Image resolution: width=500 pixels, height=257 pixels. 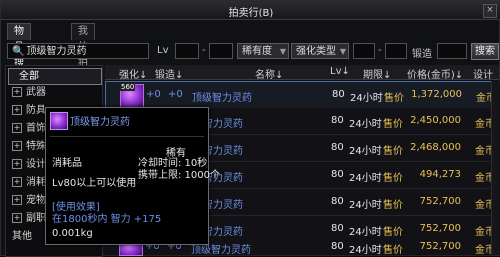 What do you see at coordinates (364, 51) in the screenshot?
I see `upgrade-from-input` at bounding box center [364, 51].